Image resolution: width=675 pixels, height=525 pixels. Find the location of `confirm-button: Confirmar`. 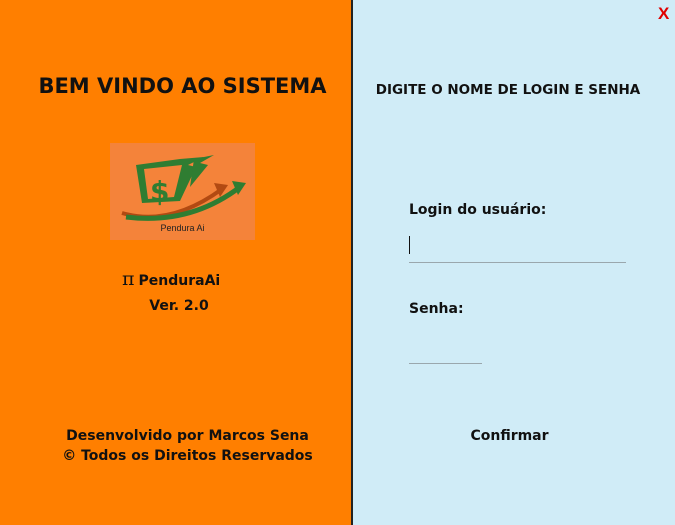

confirm-button: Confirmar is located at coordinates (509, 436).